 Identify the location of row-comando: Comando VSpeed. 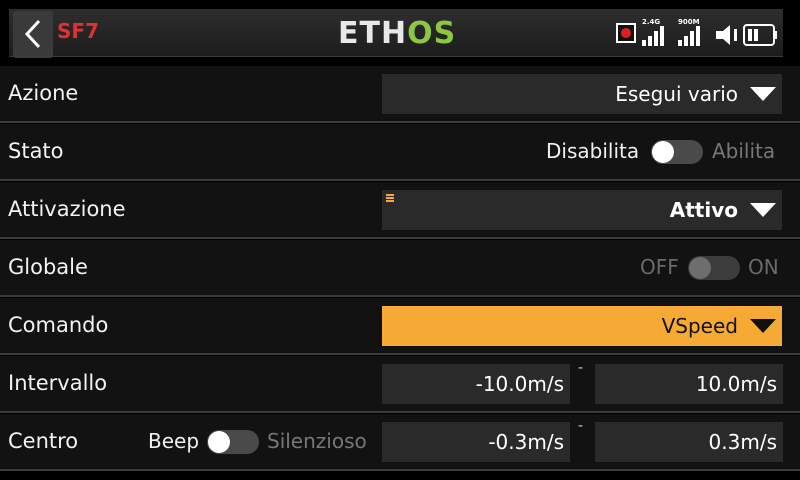
(400, 326).